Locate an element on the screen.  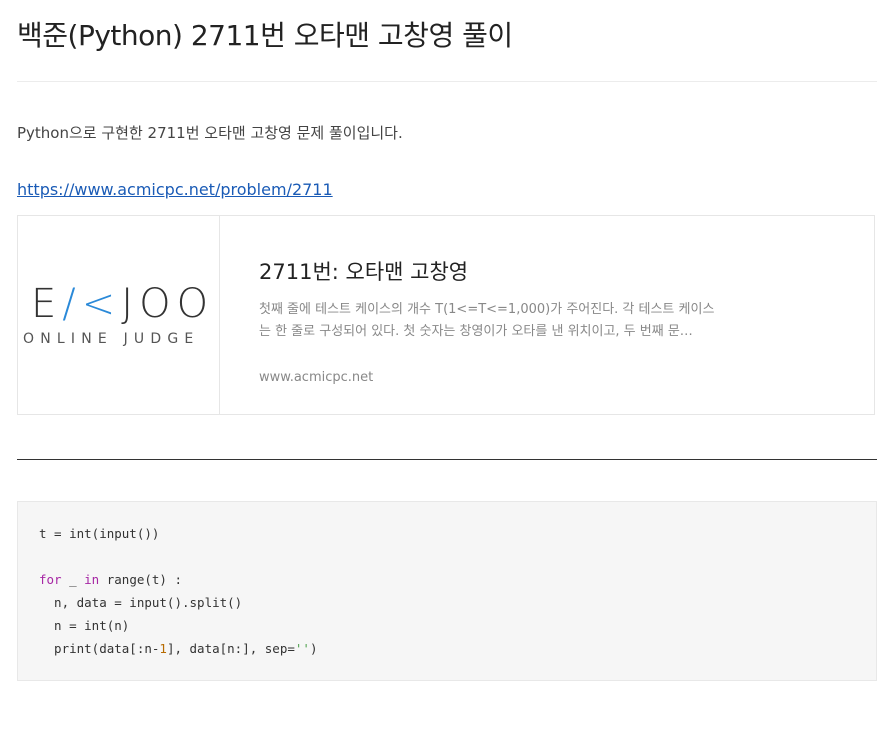
code-line-3: for _ in range(t) : is located at coordinates (111, 579).